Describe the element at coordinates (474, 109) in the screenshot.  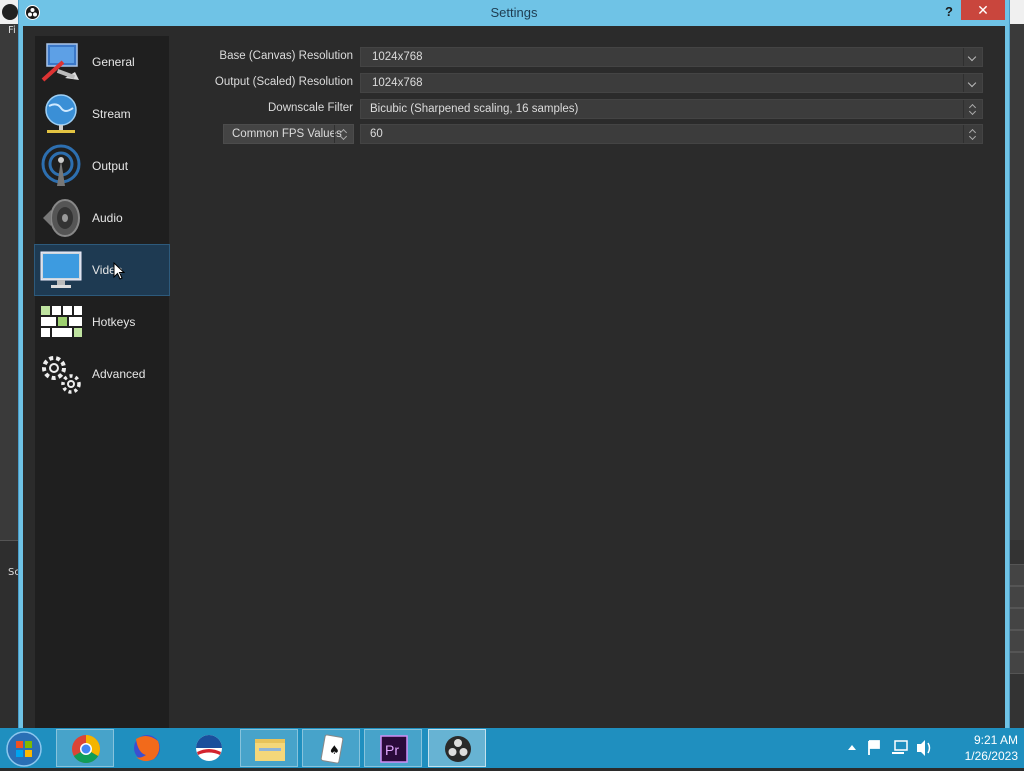
I see `downscale-filter-value: Bicubic (Sharpened scaling, 16 samples)` at that location.